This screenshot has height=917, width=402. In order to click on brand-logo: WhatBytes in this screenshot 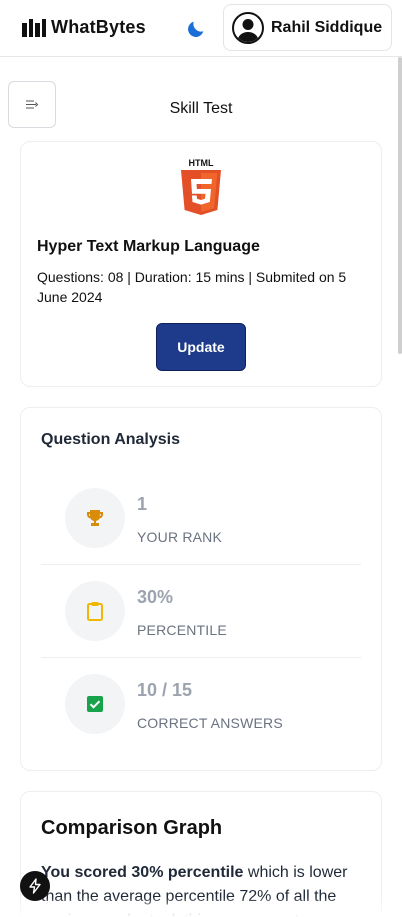, I will do `click(84, 27)`.